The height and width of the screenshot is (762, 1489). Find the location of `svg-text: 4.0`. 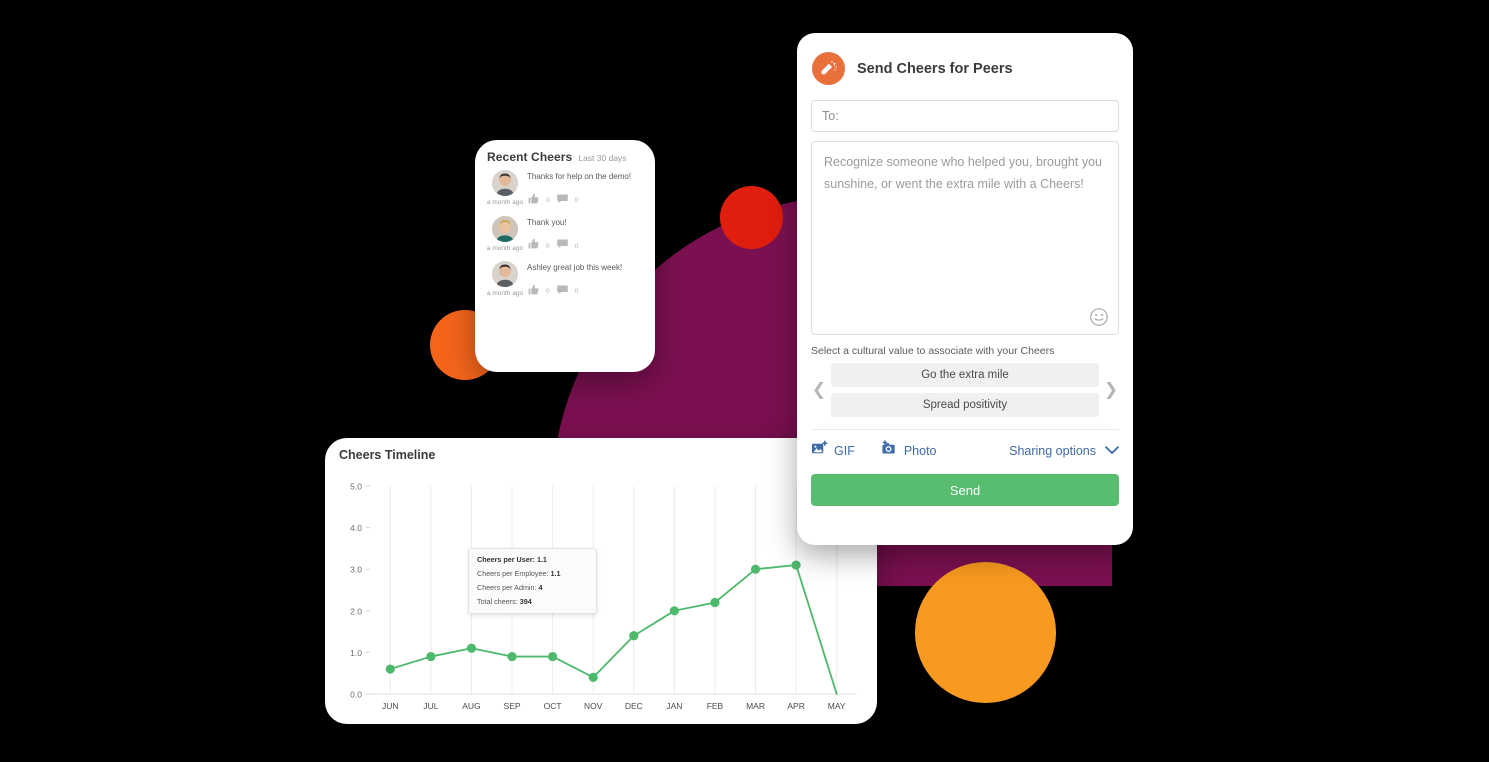

svg-text: 4.0 is located at coordinates (356, 528).